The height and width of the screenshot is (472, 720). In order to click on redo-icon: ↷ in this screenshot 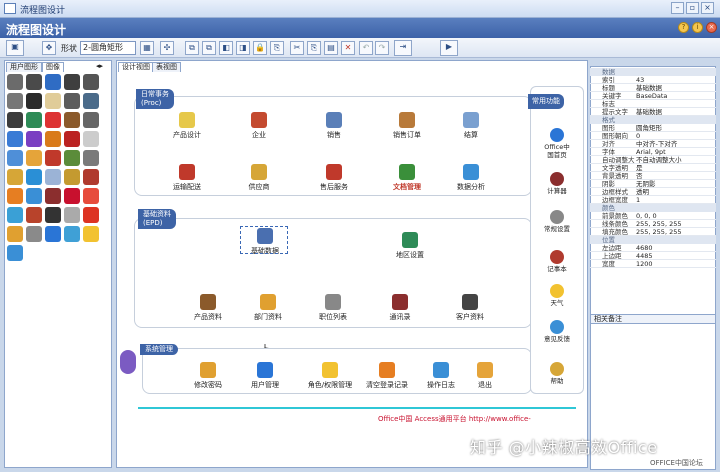, I will do `click(382, 48)`.